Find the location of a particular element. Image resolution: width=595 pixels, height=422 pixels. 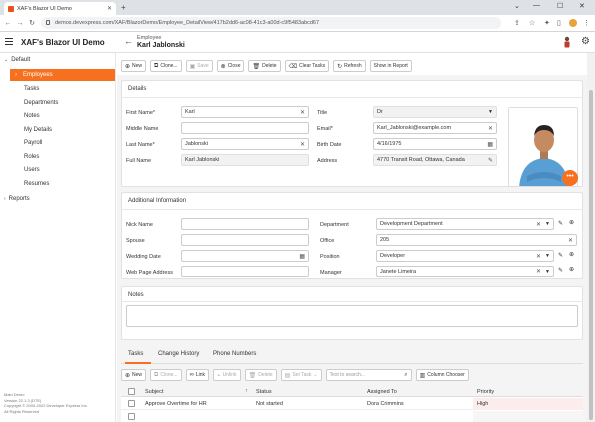

sidebar-item-resumes: Resumes is located at coordinates (36, 184).